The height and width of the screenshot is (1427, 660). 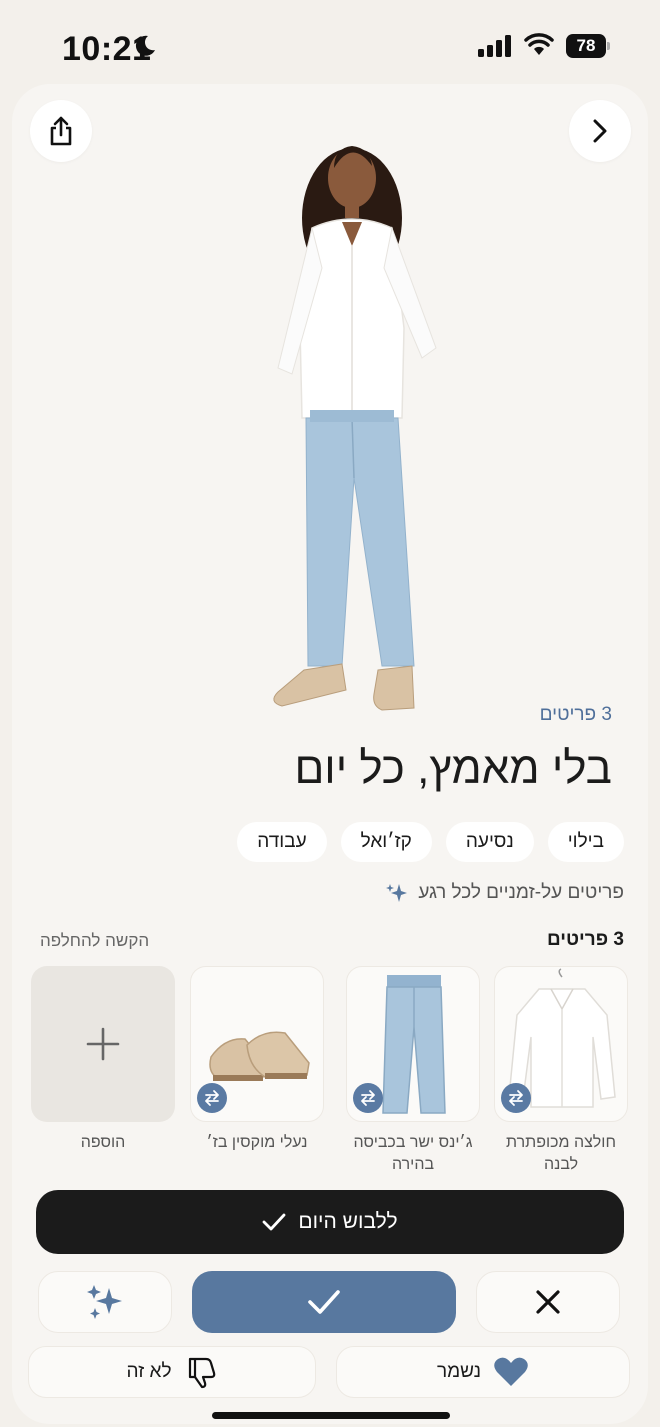 I want to click on close-icon, so click(x=548, y=1302).